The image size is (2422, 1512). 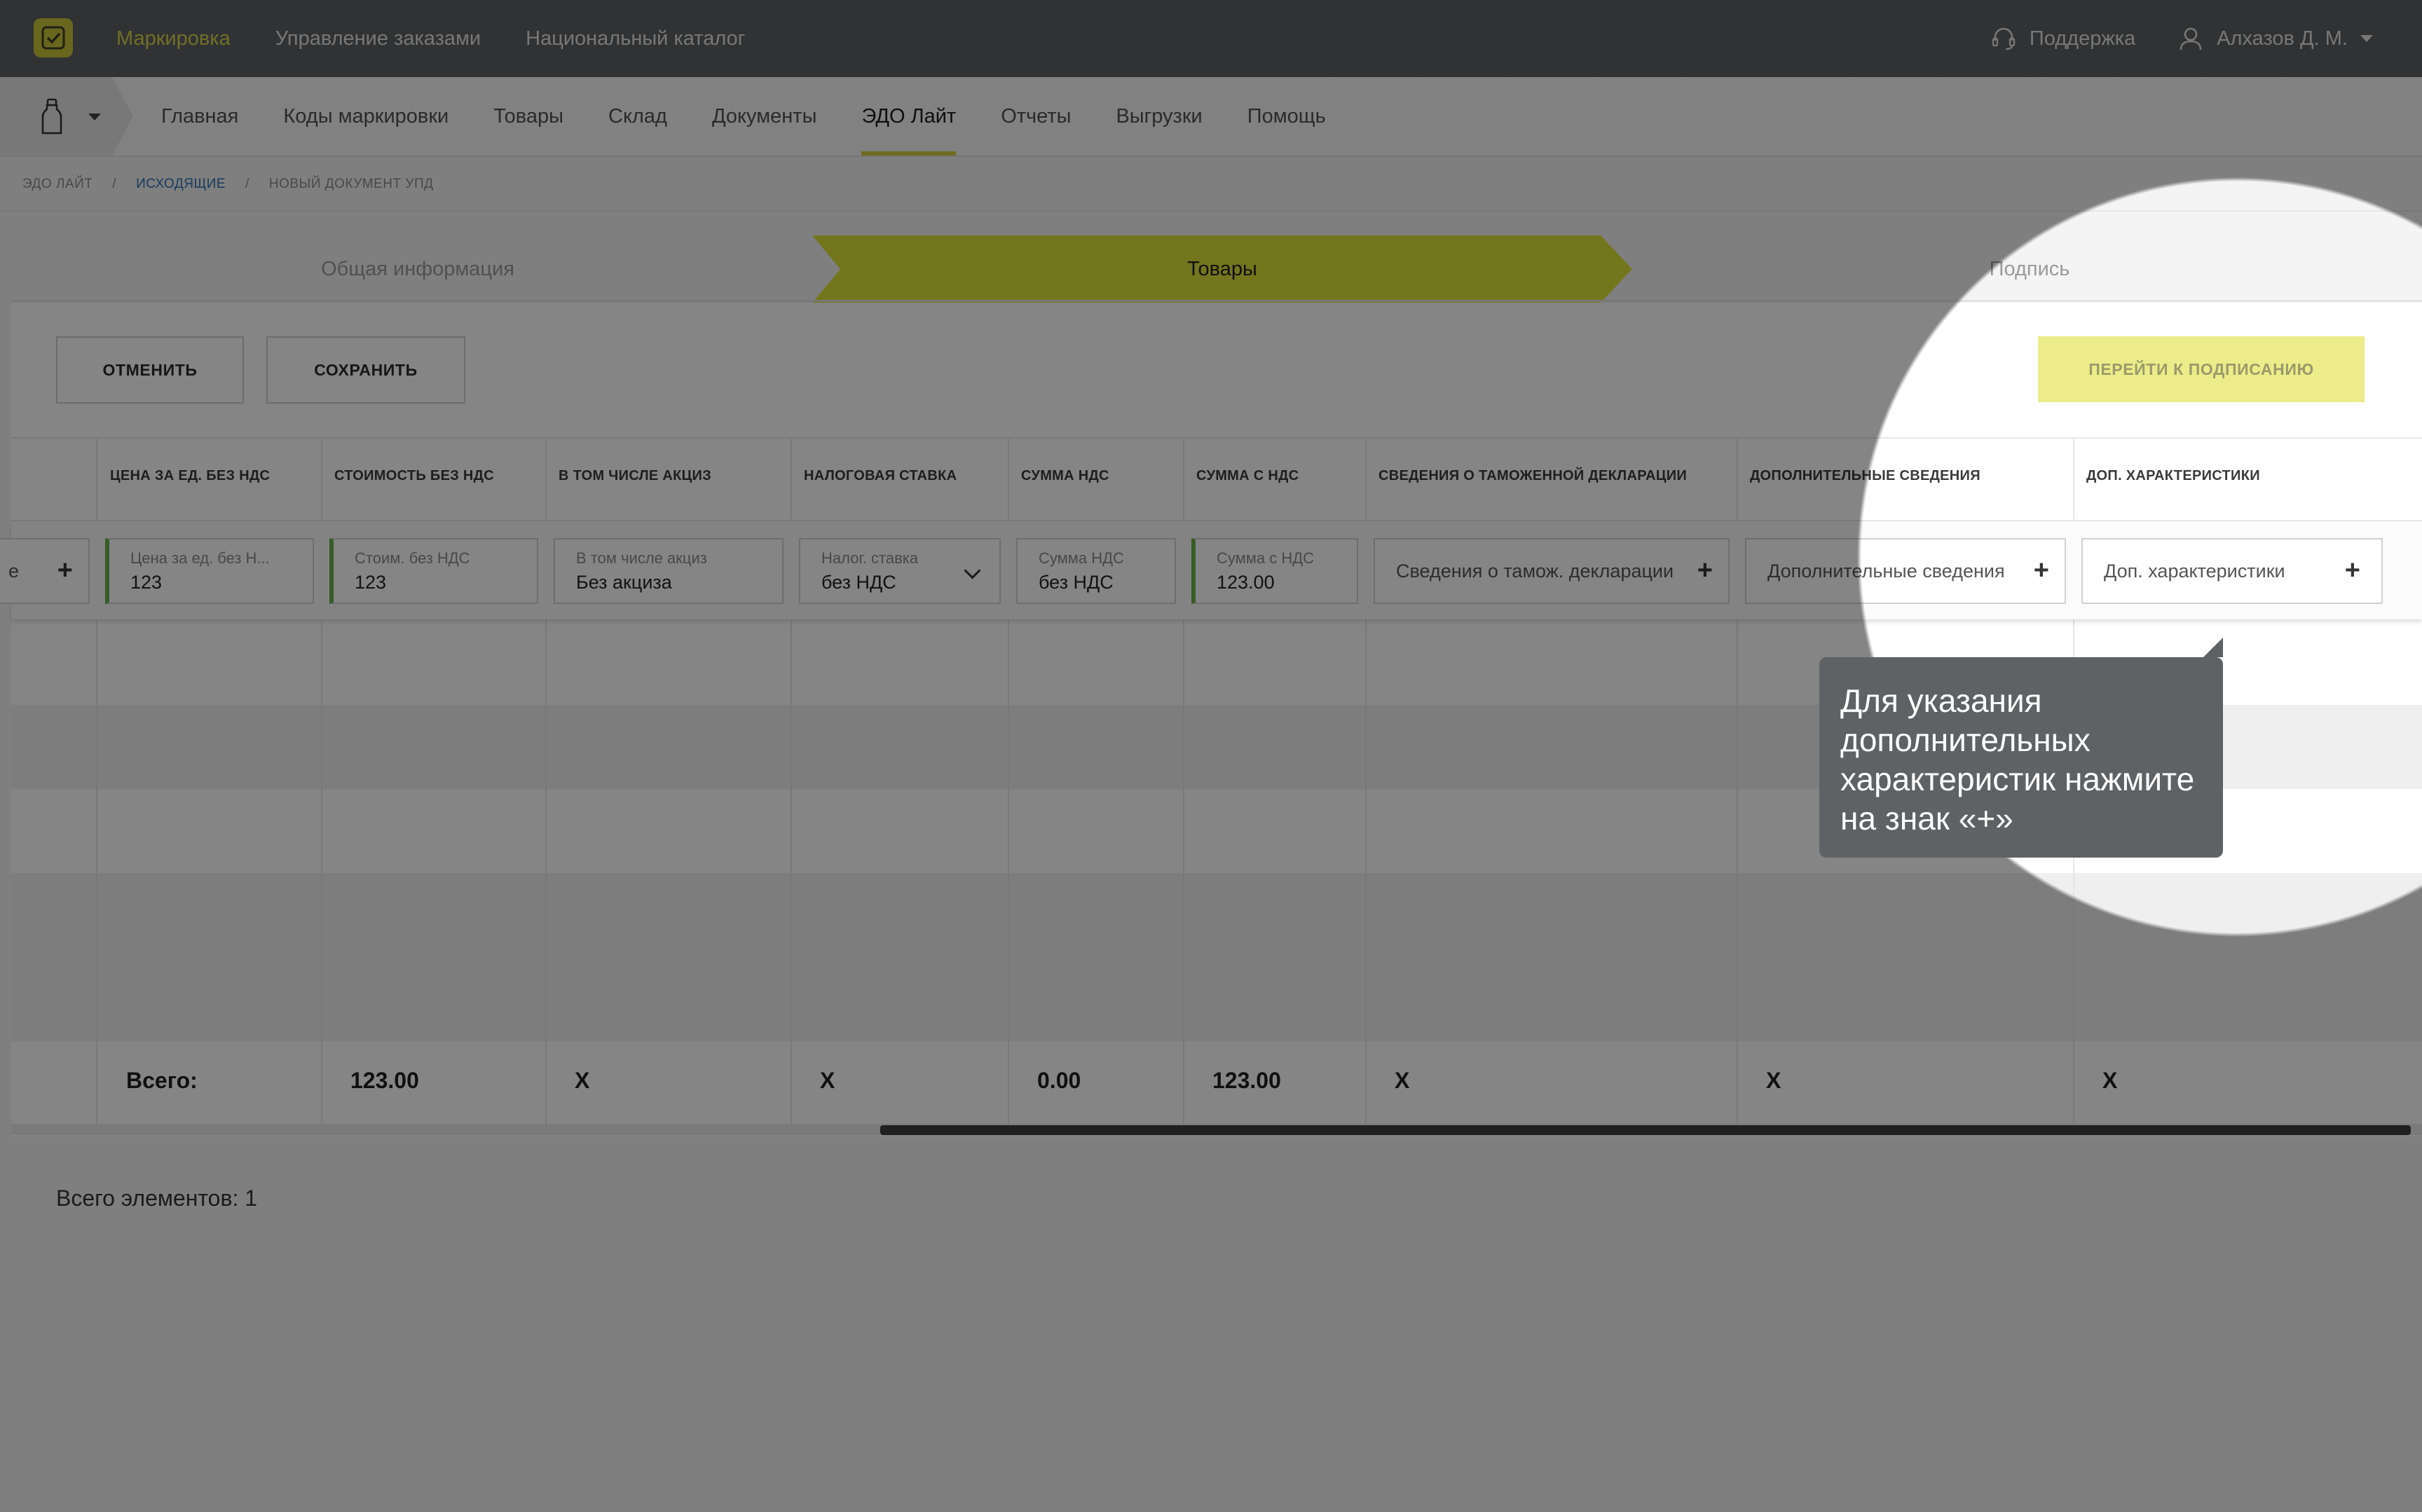 I want to click on customs-declaration-field: Сведения о тамож. декларации +, so click(x=1552, y=571).